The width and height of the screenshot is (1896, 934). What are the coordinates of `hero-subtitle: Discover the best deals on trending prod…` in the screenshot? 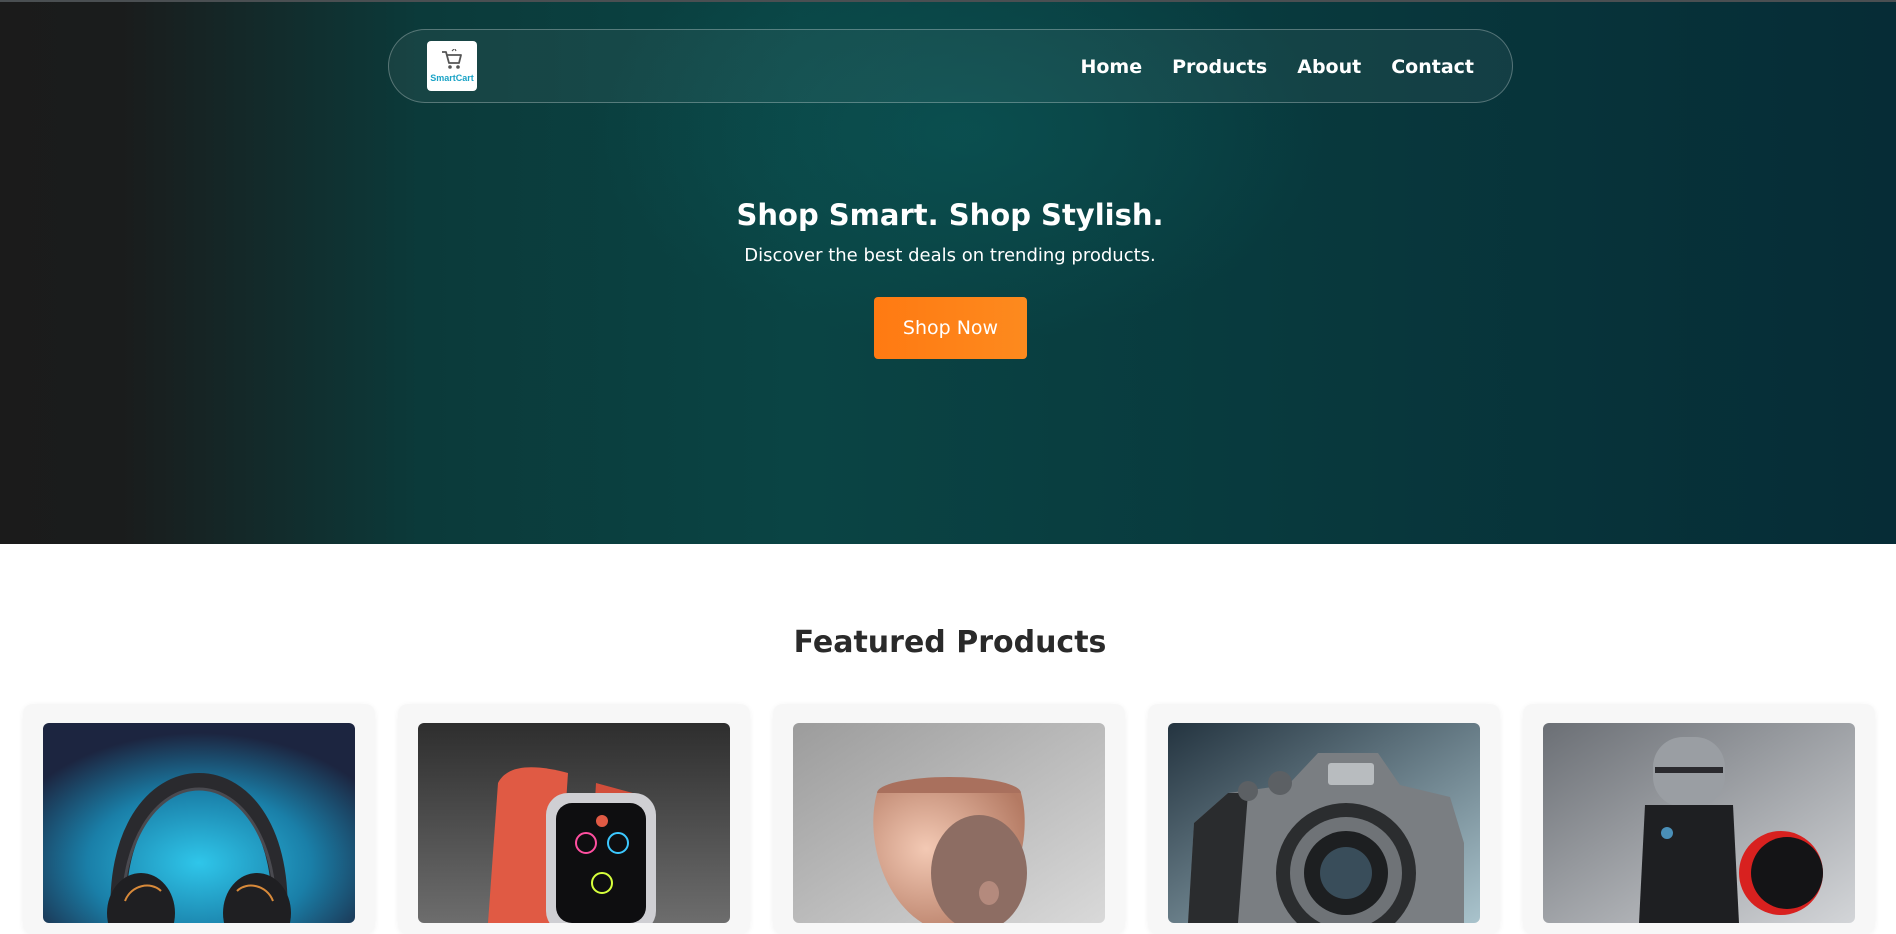 It's located at (950, 255).